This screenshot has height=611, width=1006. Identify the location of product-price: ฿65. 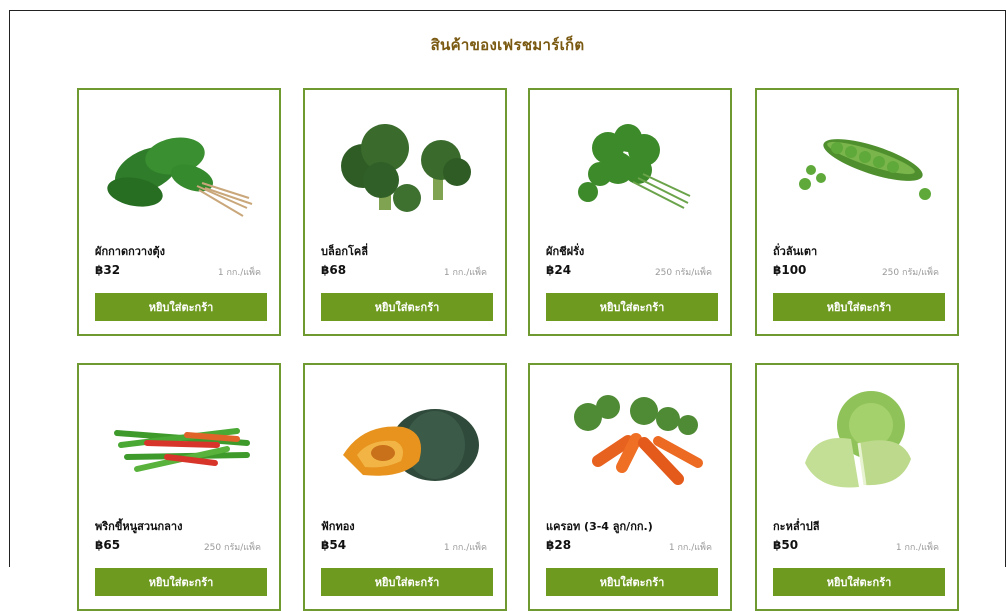
(108, 545).